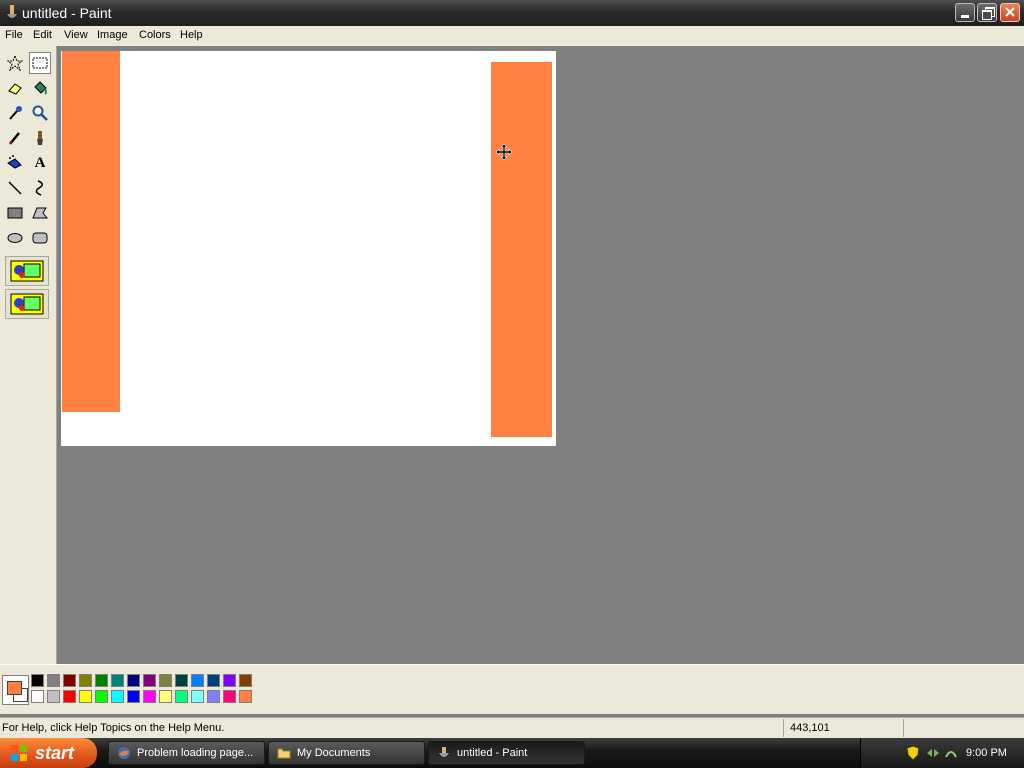 The image size is (1024, 768). Describe the element at coordinates (986, 753) in the screenshot. I see `clock: 9:00 PM` at that location.